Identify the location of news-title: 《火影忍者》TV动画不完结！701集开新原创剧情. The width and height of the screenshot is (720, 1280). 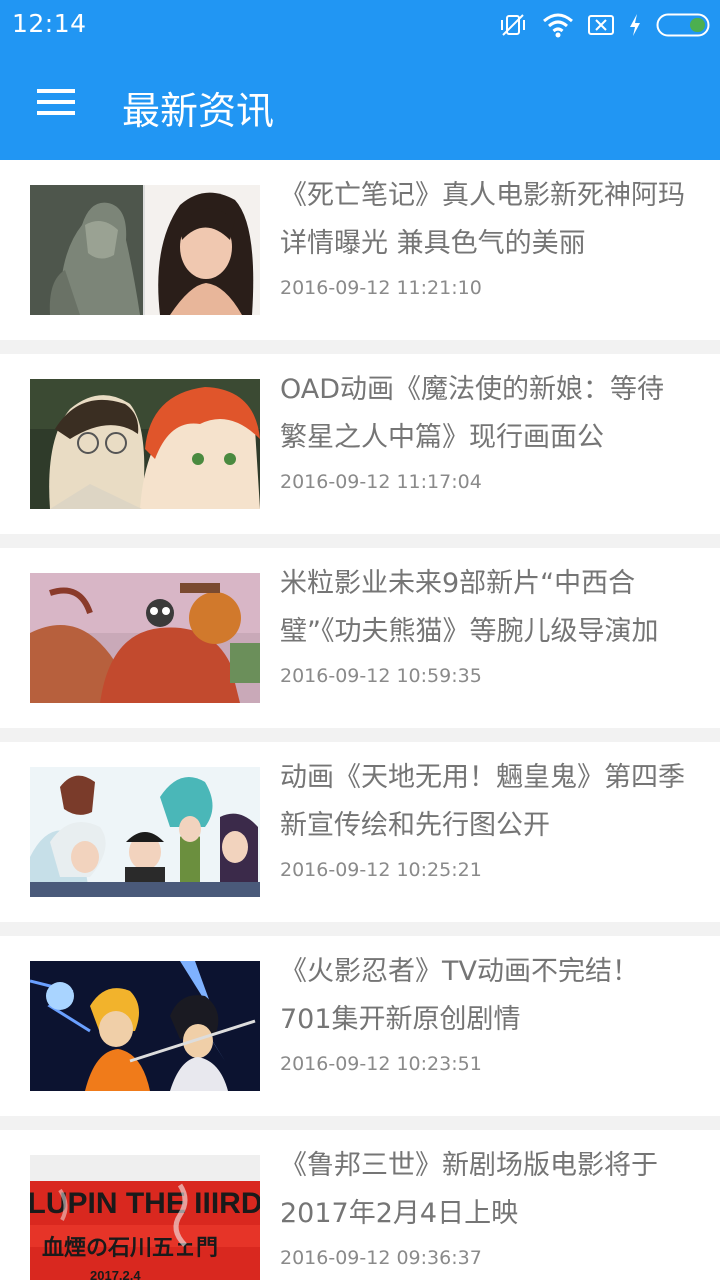
(459, 995).